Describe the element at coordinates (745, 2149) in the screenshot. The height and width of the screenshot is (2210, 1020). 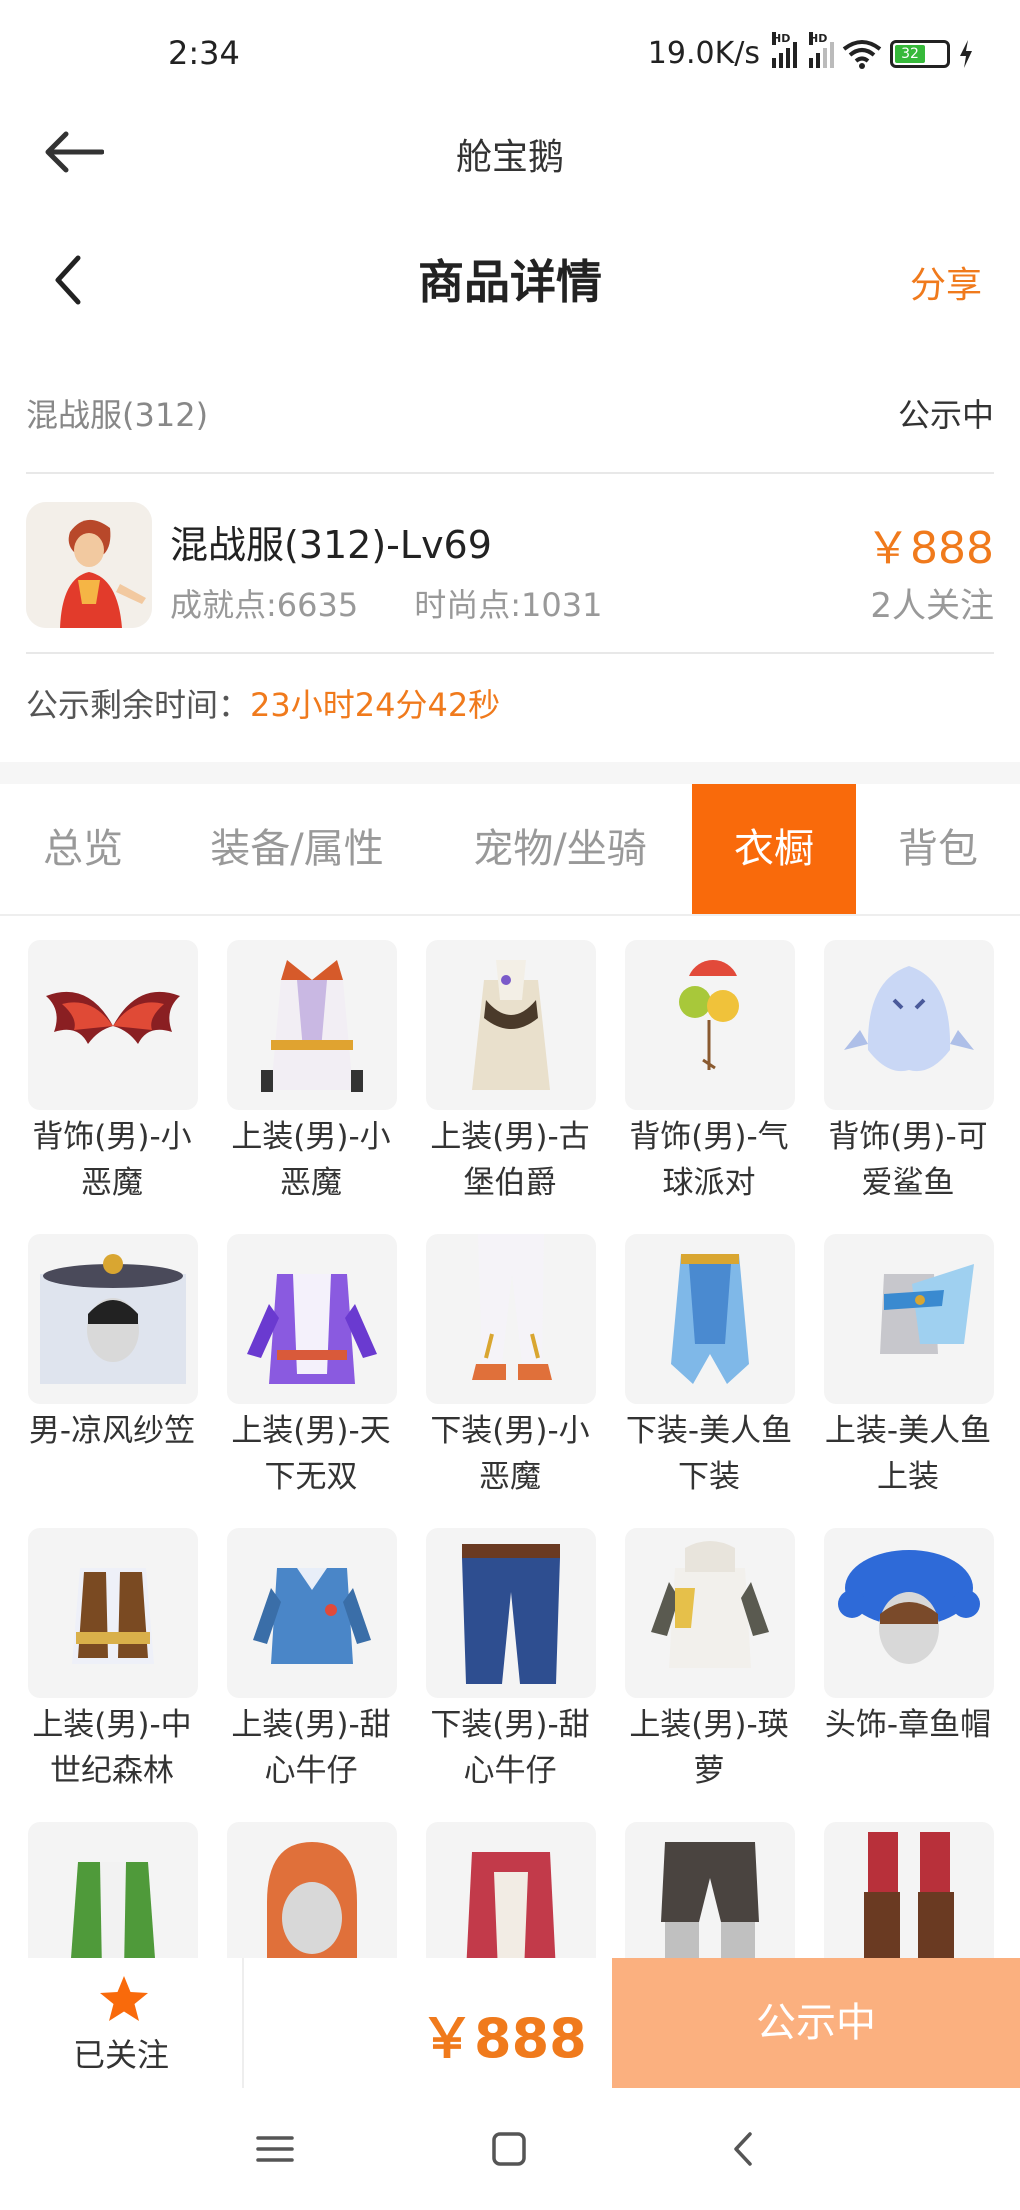
I see `back-icon` at that location.